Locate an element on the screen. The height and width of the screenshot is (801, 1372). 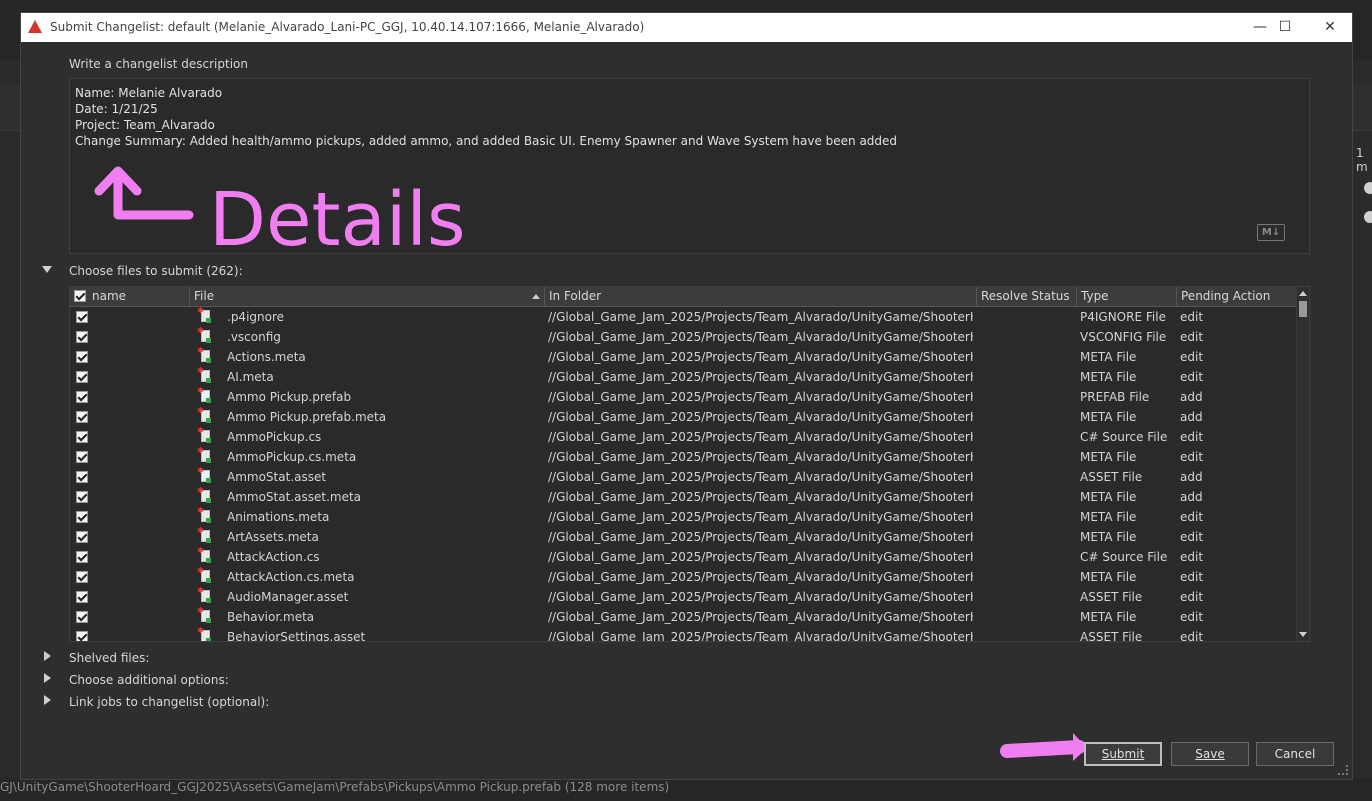
cancel-button: Cancel is located at coordinates (1295, 754).